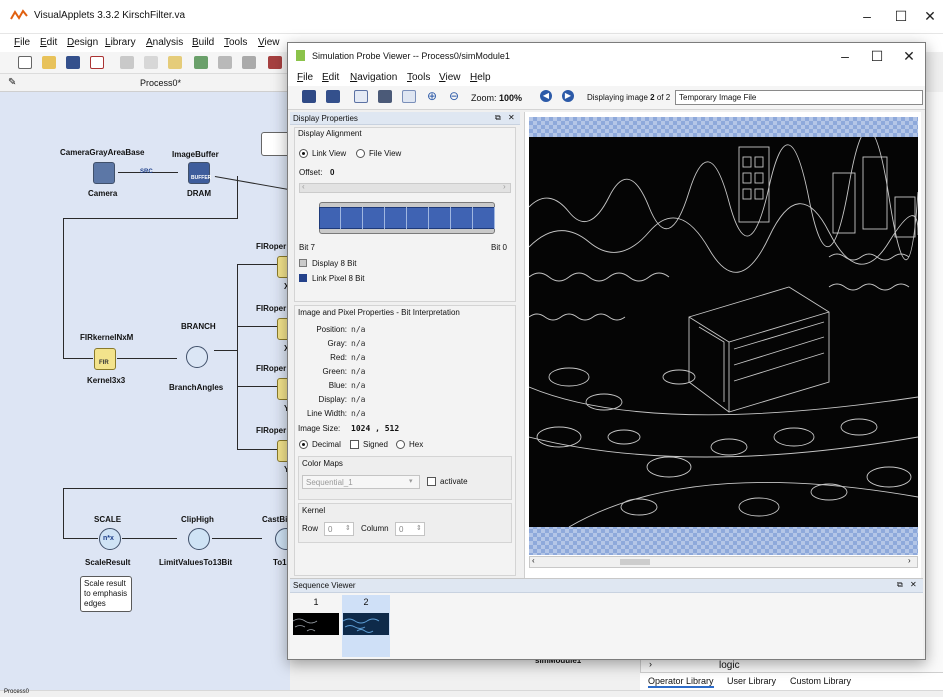  Describe the element at coordinates (105, 359) in the screenshot. I see `fir-kernel-operator-icon: FIR` at that location.